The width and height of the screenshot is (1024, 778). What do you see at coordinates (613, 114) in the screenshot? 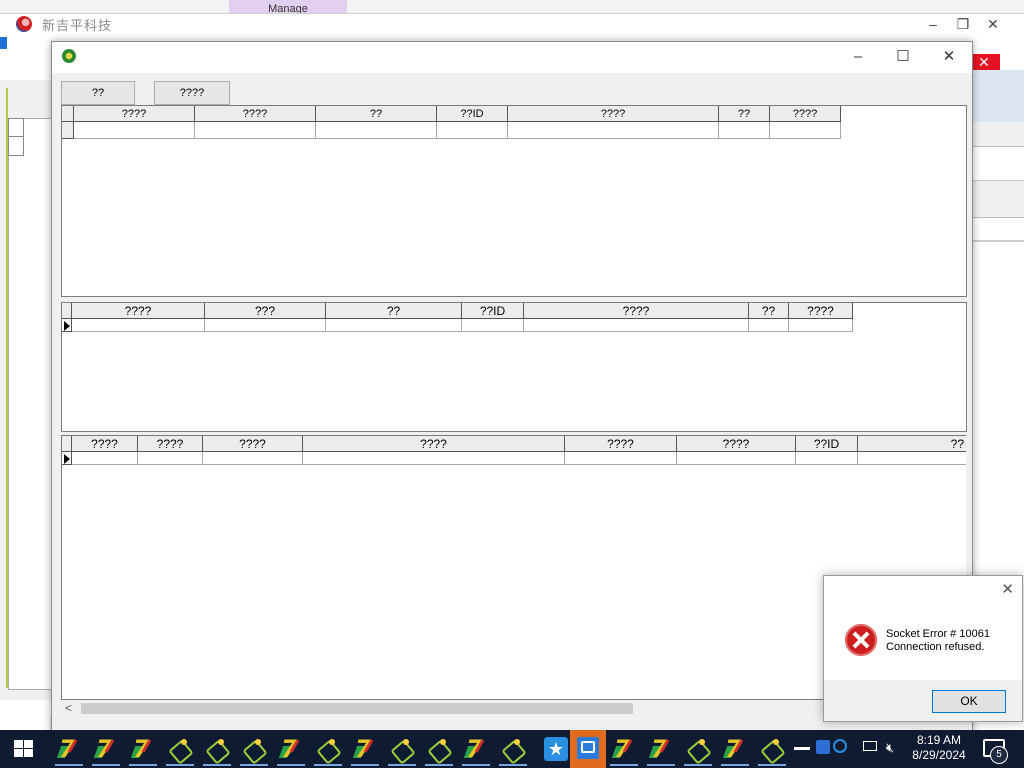
I see `grid-1-col-5: ????` at bounding box center [613, 114].